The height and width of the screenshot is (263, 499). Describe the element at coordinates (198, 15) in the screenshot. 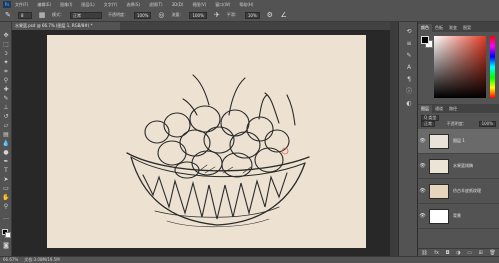

I see `flow-field: 100%` at that location.